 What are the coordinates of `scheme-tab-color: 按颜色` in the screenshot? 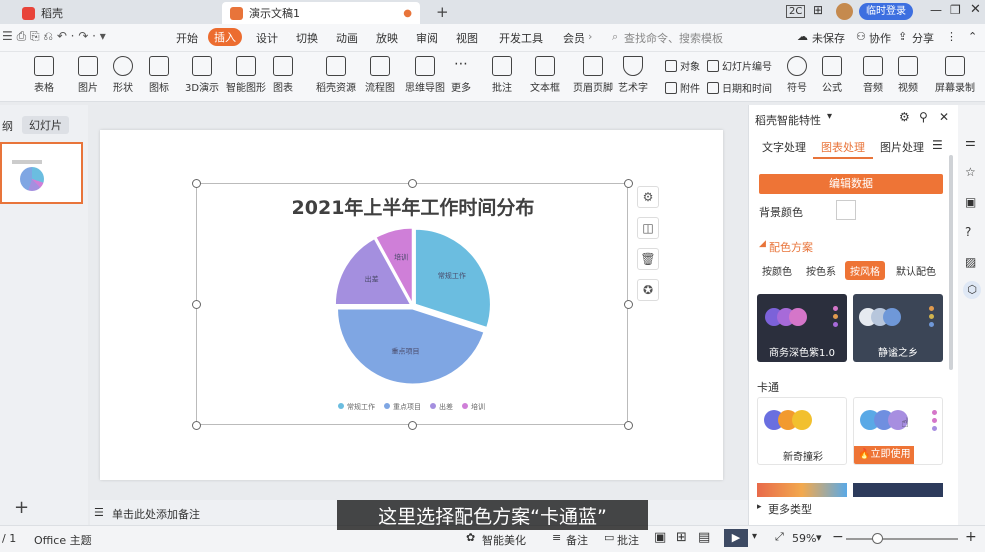 It's located at (777, 270).